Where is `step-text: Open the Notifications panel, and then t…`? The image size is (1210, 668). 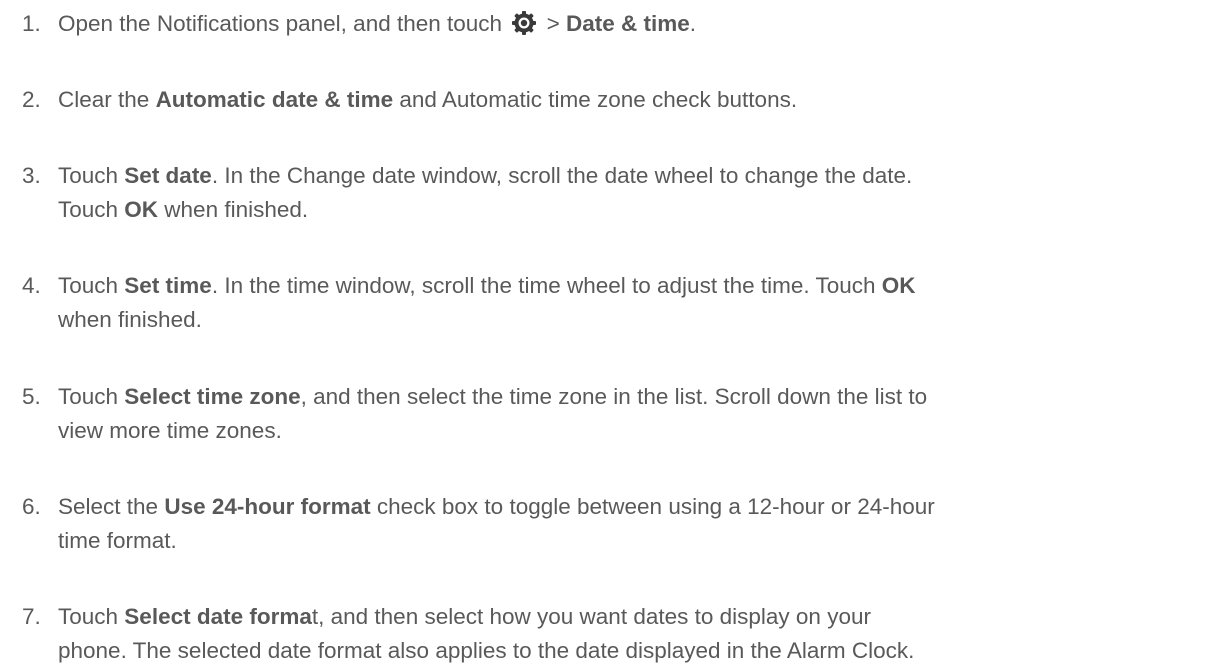
step-text: Open the Notifications panel, and then t… is located at coordinates (377, 24).